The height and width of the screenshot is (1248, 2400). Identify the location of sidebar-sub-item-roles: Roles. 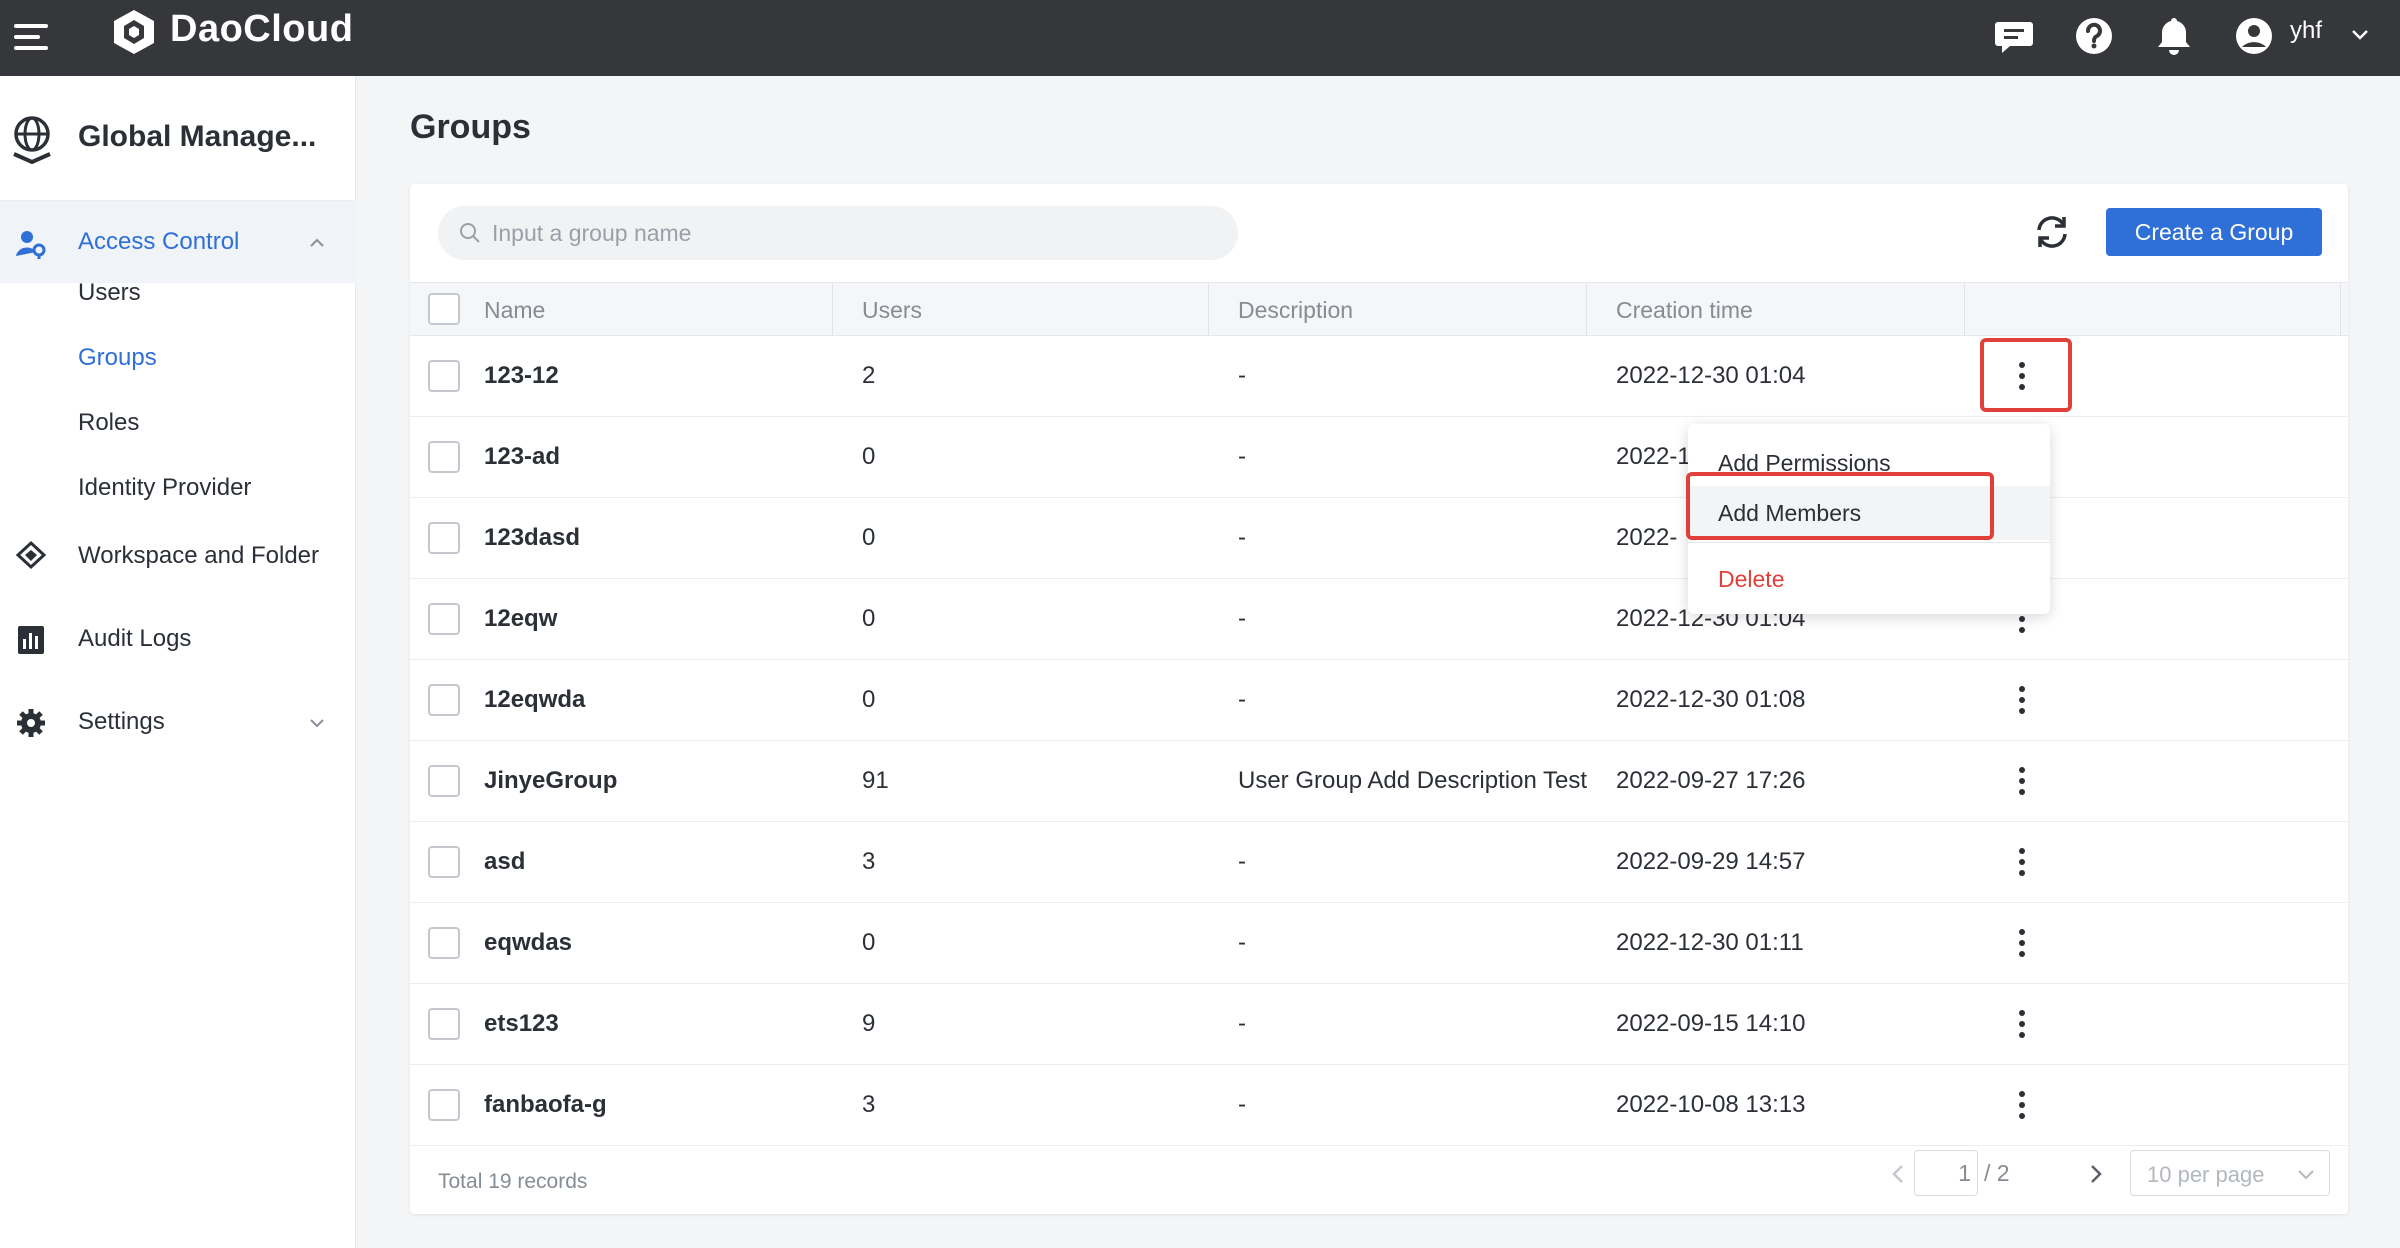
(108, 423).